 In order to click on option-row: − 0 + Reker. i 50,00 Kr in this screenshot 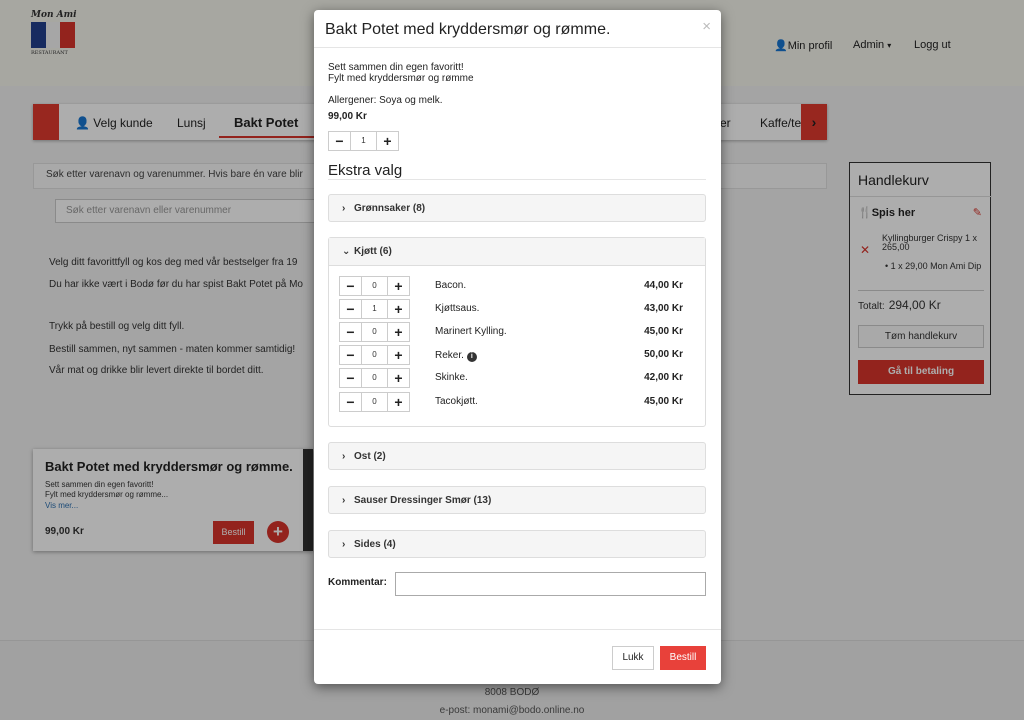, I will do `click(517, 355)`.